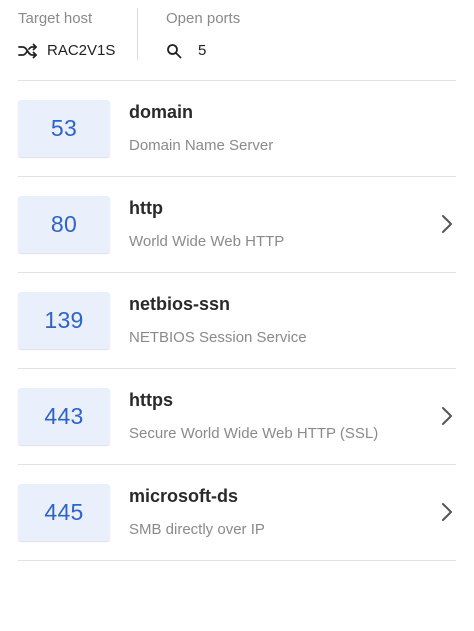 The height and width of the screenshot is (631, 474). I want to click on target-host-label: Target host, so click(55, 18).